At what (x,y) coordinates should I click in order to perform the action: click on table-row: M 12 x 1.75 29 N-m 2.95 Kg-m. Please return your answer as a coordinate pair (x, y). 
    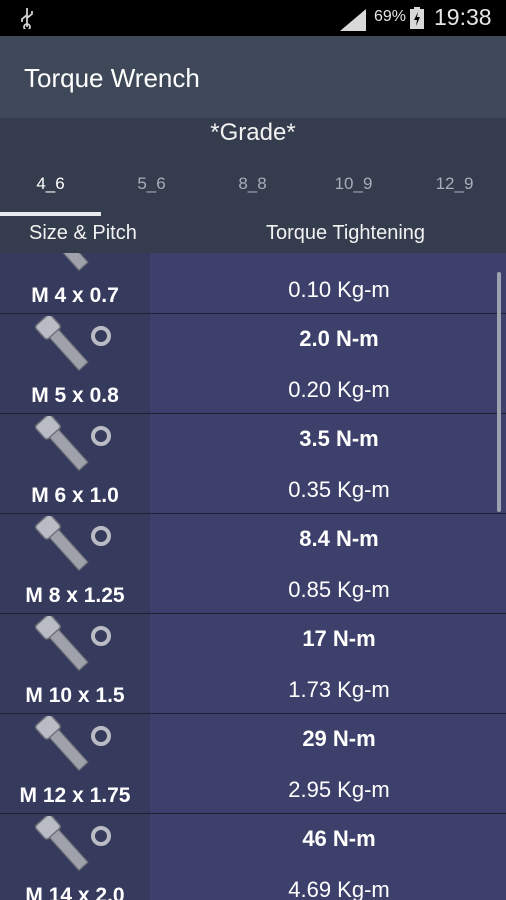
    Looking at the image, I should click on (253, 764).